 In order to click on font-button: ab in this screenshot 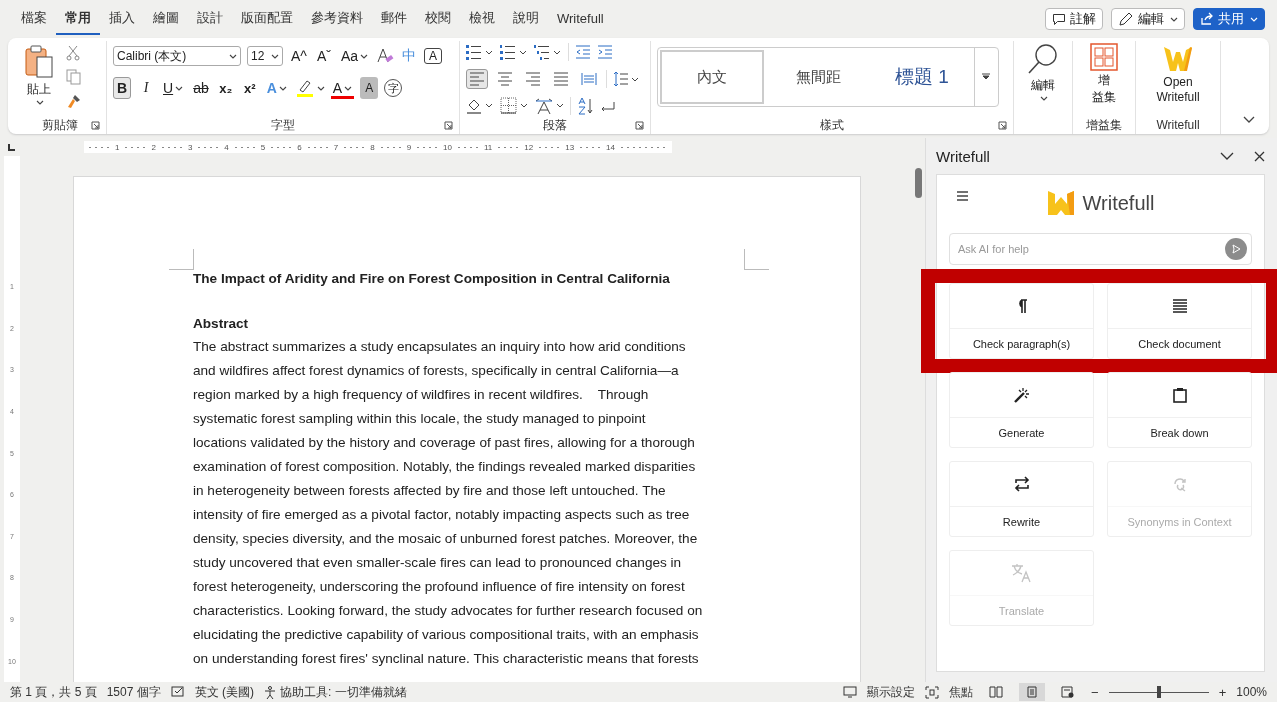, I will do `click(201, 88)`.